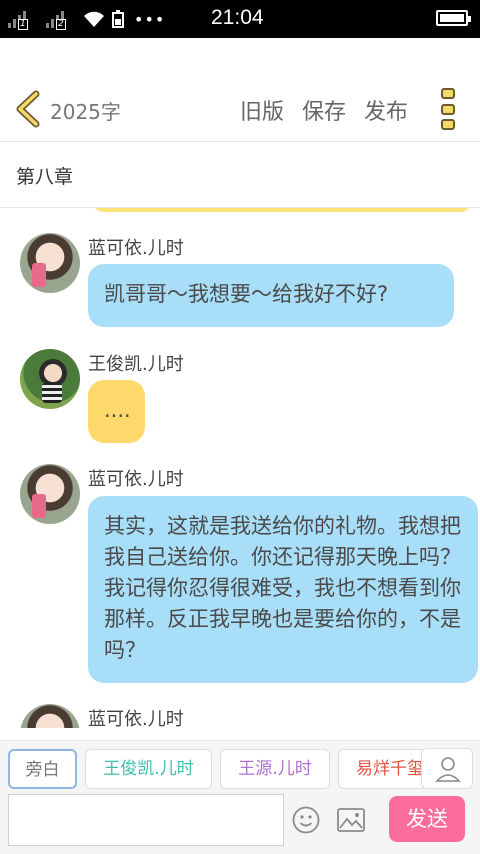 The width and height of the screenshot is (480, 854). Describe the element at coordinates (449, 109) in the screenshot. I see `more-menu-icon` at that location.